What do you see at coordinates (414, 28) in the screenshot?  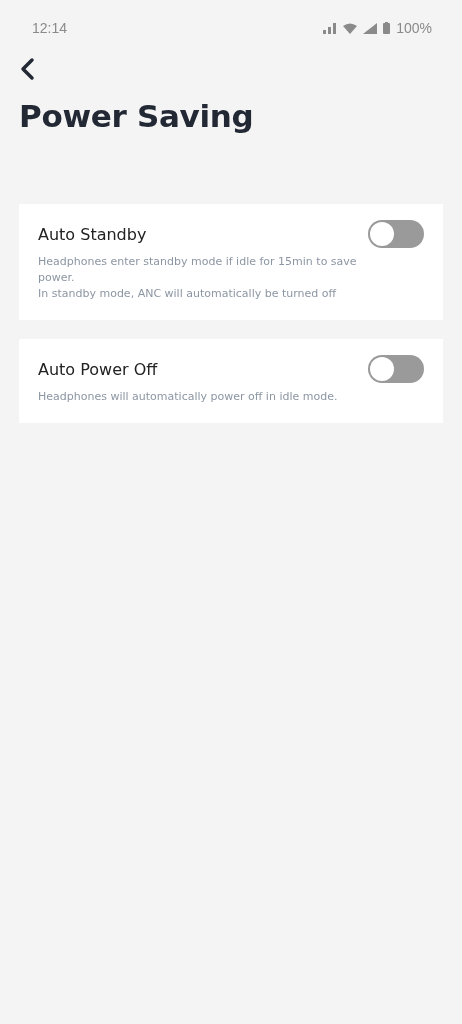 I see `battery-percent: 100%` at bounding box center [414, 28].